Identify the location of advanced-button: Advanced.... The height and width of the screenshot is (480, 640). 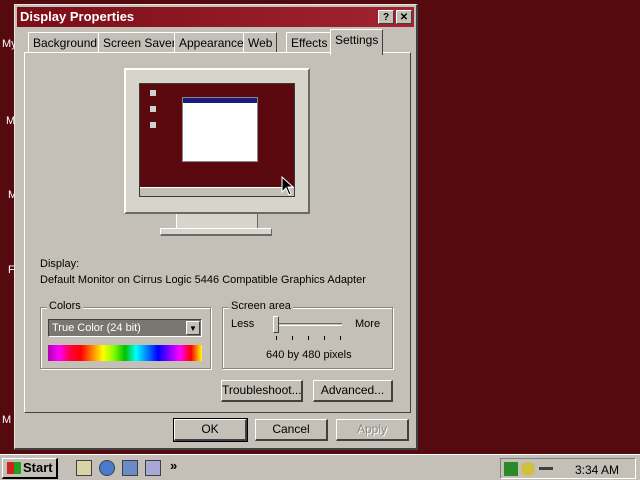
(353, 391).